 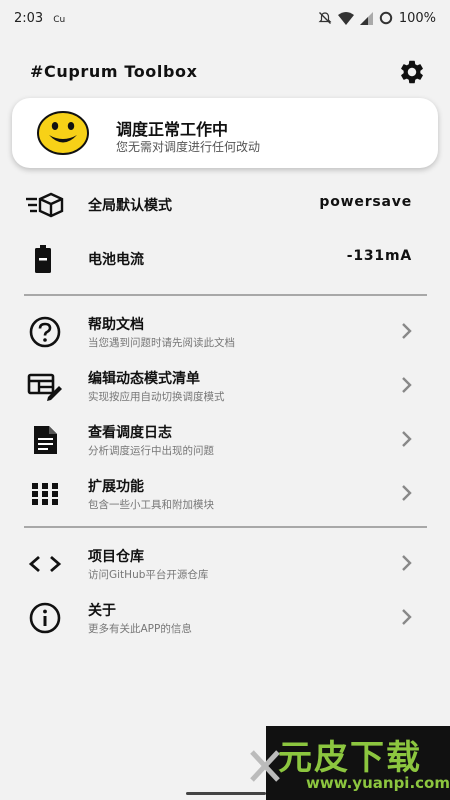 I want to click on menu-item-label: 关于, so click(x=102, y=611).